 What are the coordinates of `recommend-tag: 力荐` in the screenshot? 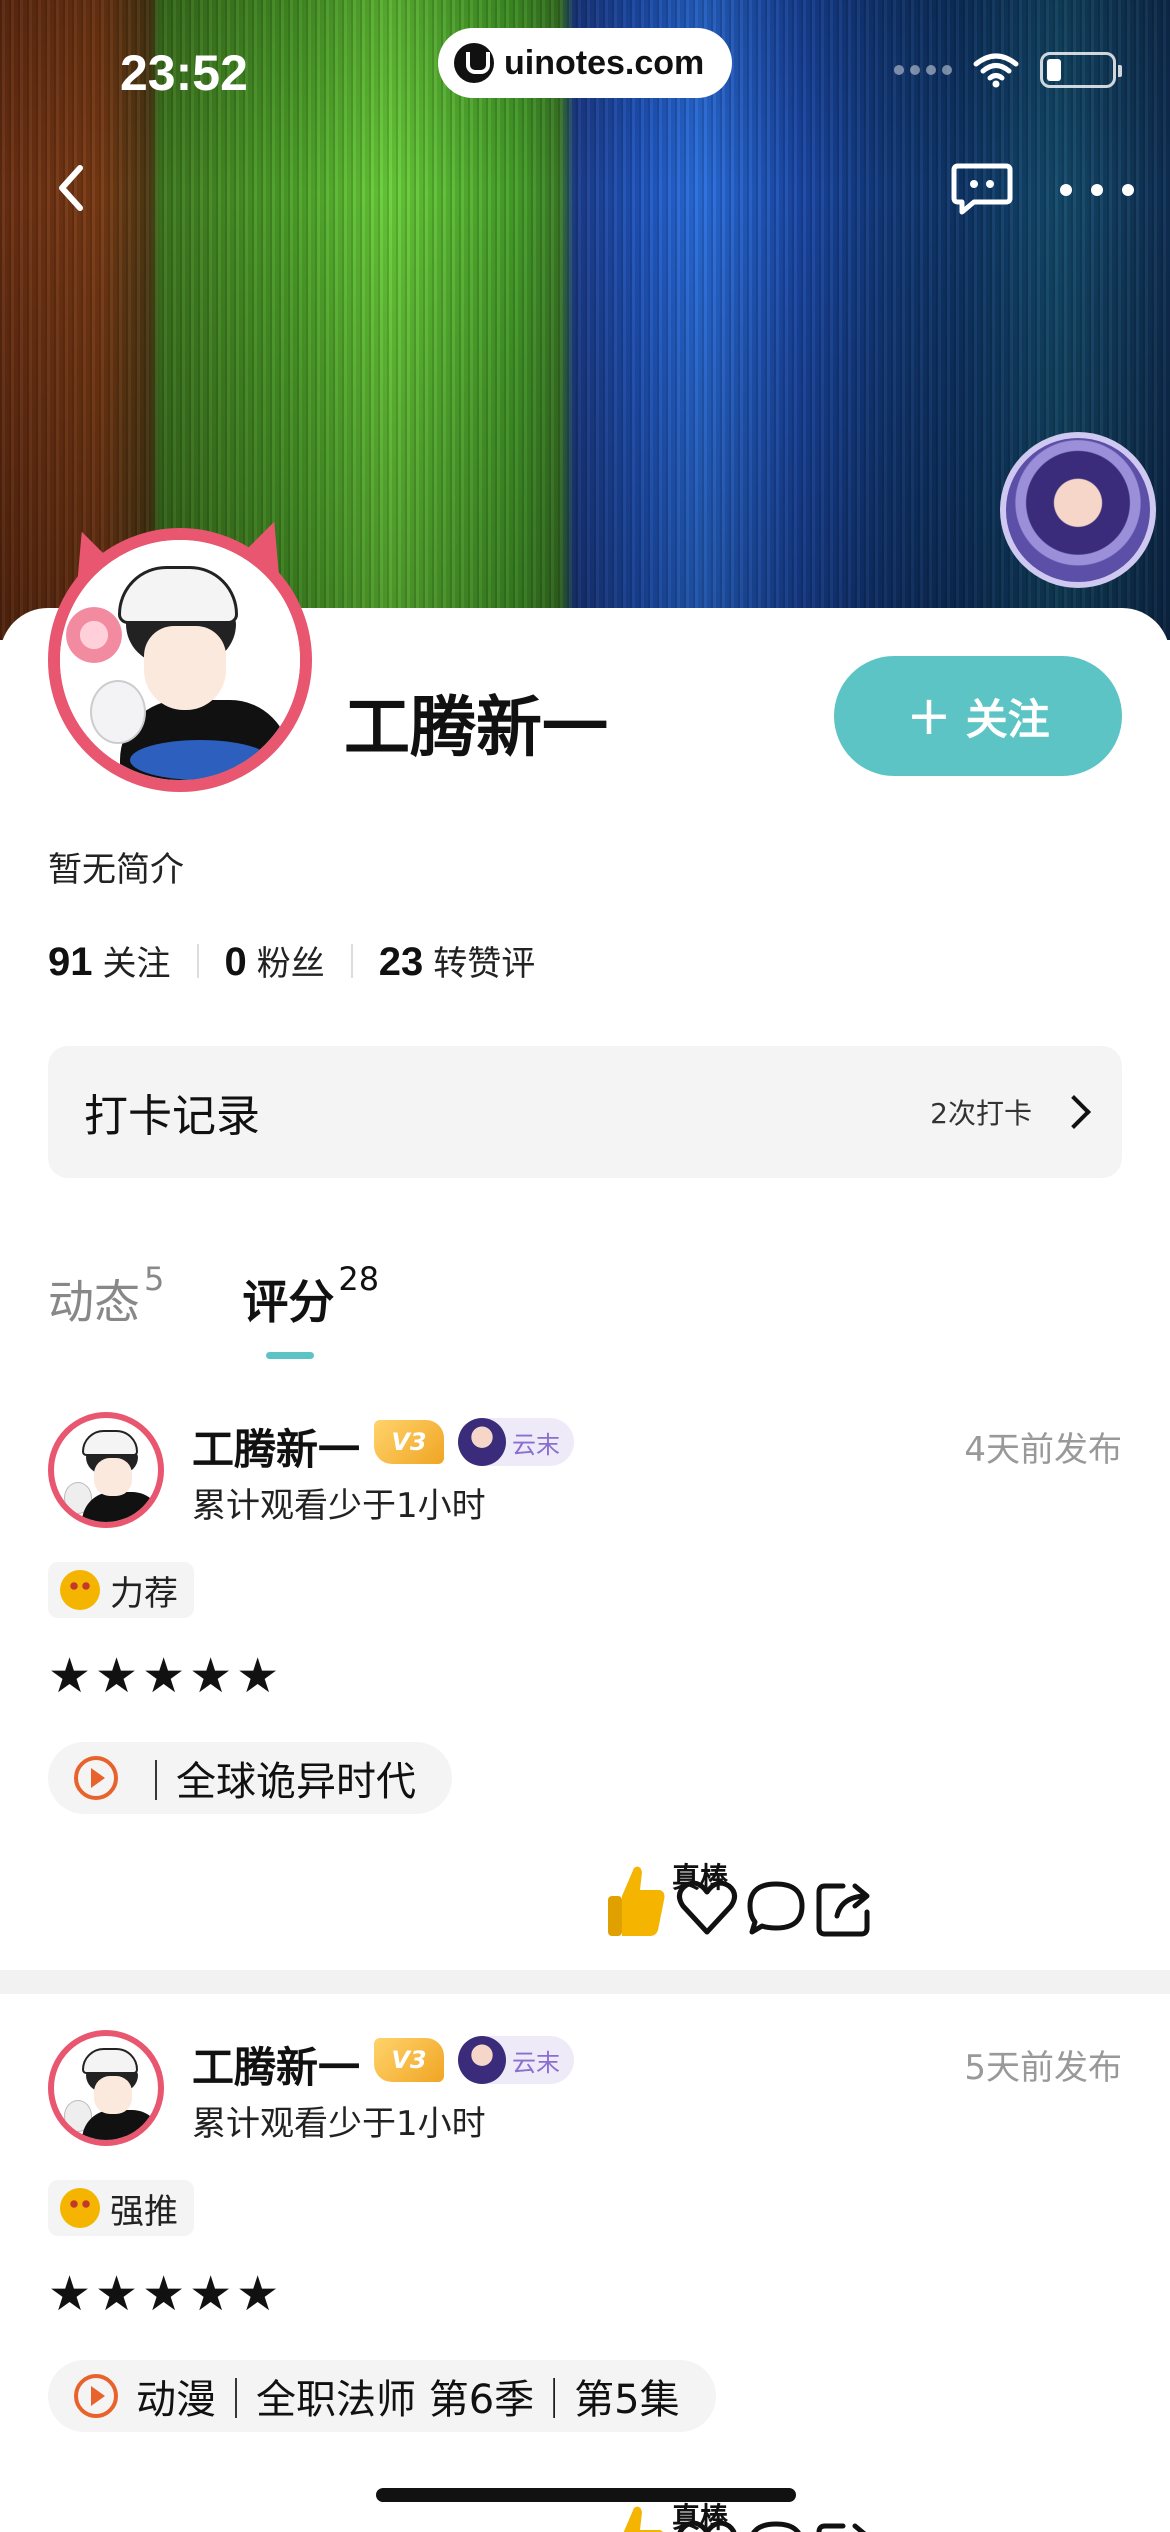 It's located at (121, 1590).